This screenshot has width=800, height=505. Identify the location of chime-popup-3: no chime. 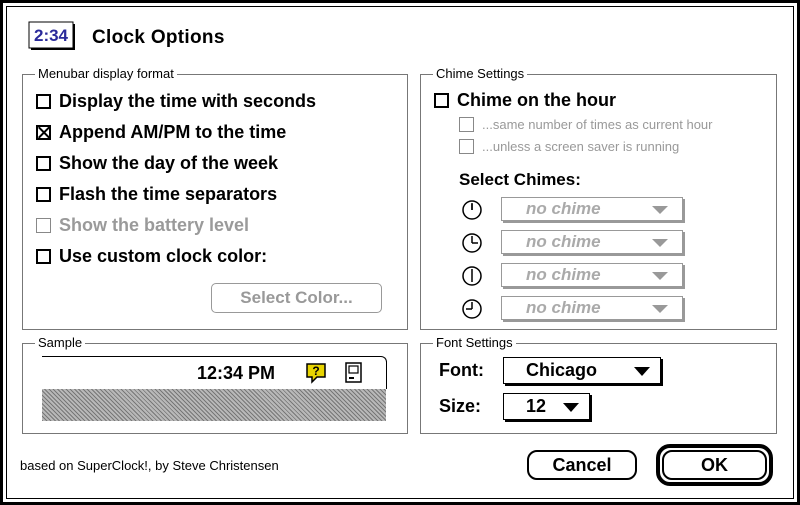
(592, 275).